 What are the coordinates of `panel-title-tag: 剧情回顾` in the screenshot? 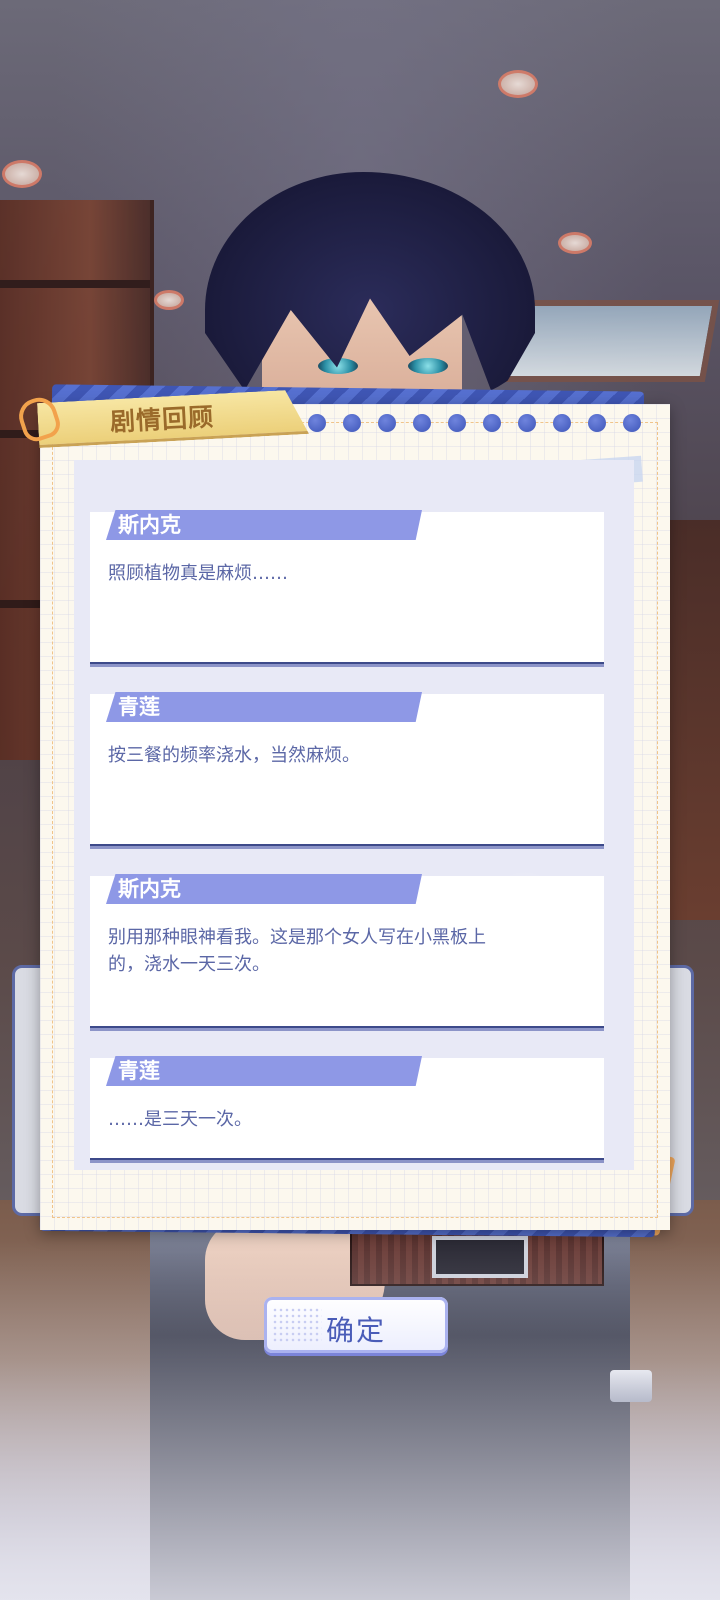 It's located at (183, 420).